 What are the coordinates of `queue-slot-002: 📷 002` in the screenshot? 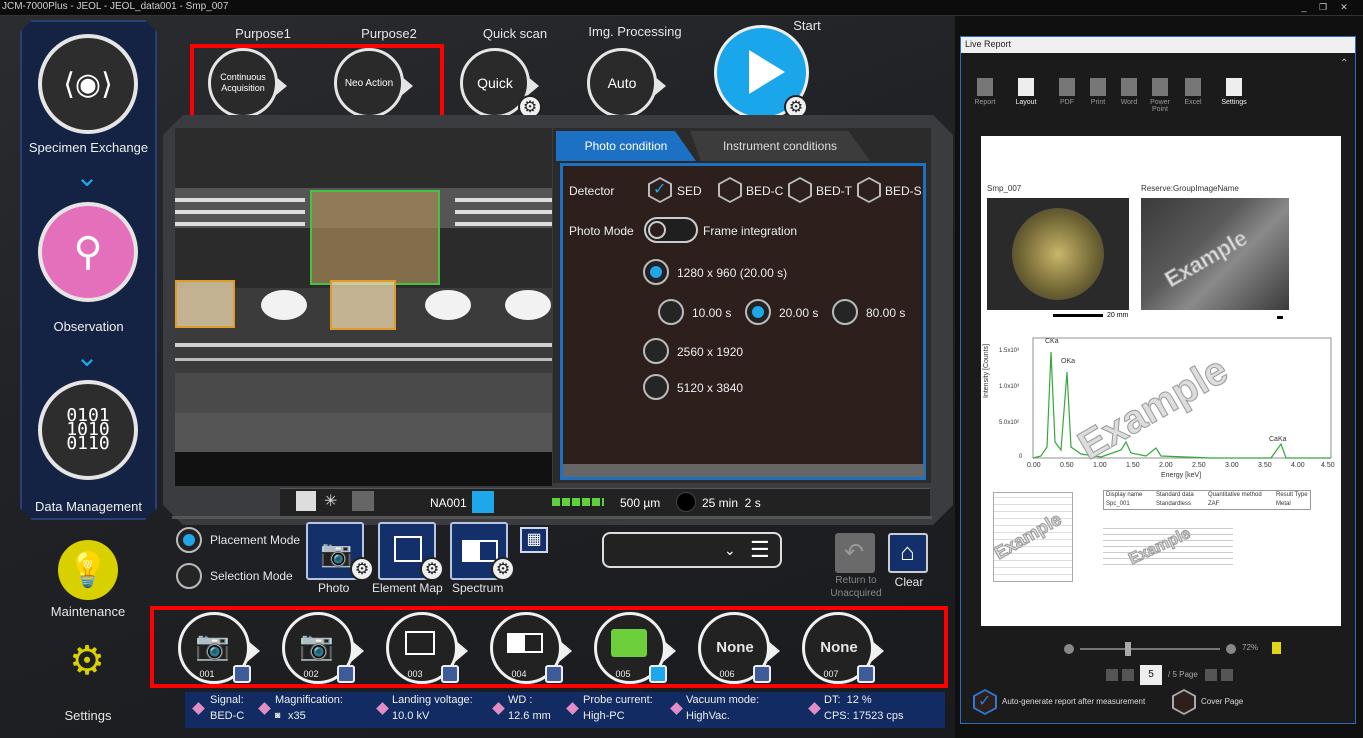 It's located at (323, 648).